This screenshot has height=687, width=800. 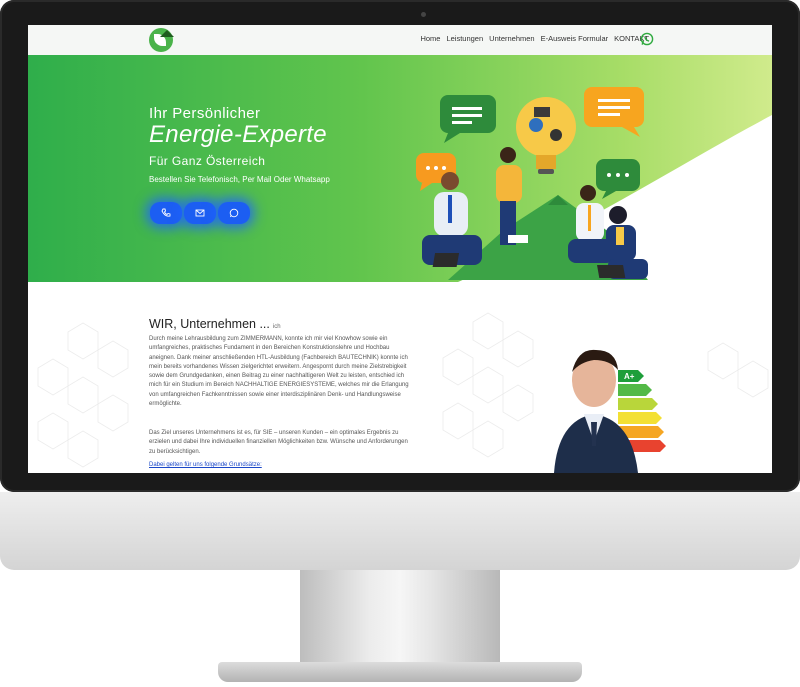 I want to click on nav-item-e-ausweis-formular: E-Ausweis Formular, so click(x=575, y=38).